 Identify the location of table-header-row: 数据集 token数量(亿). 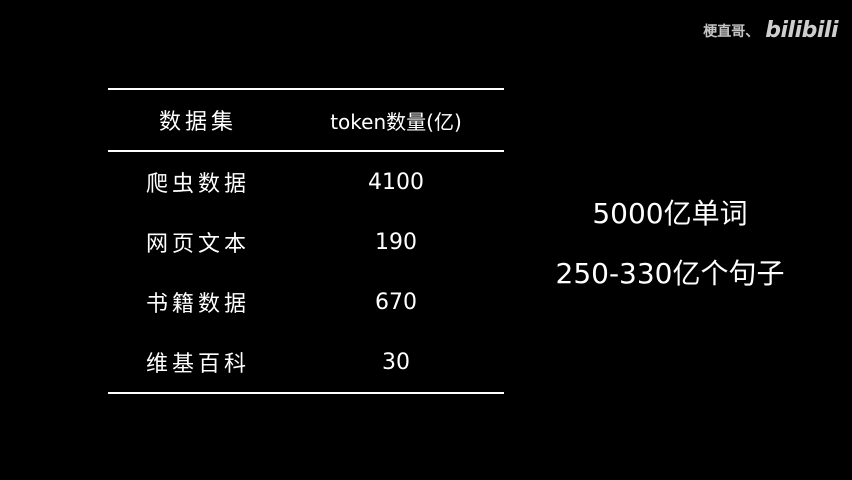
(306, 120).